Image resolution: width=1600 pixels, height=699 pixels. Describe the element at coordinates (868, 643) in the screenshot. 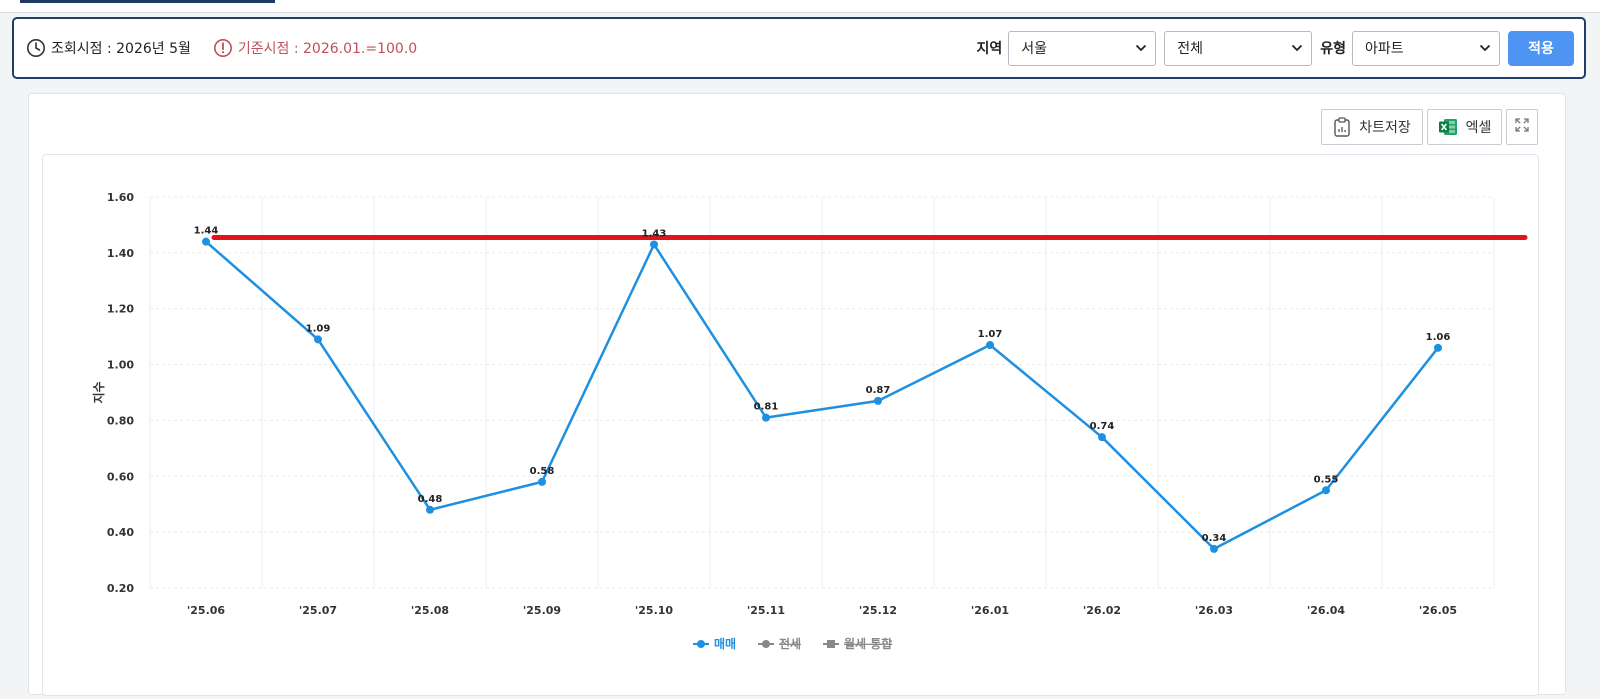

I see `legend-item-label: 월세 통합` at that location.